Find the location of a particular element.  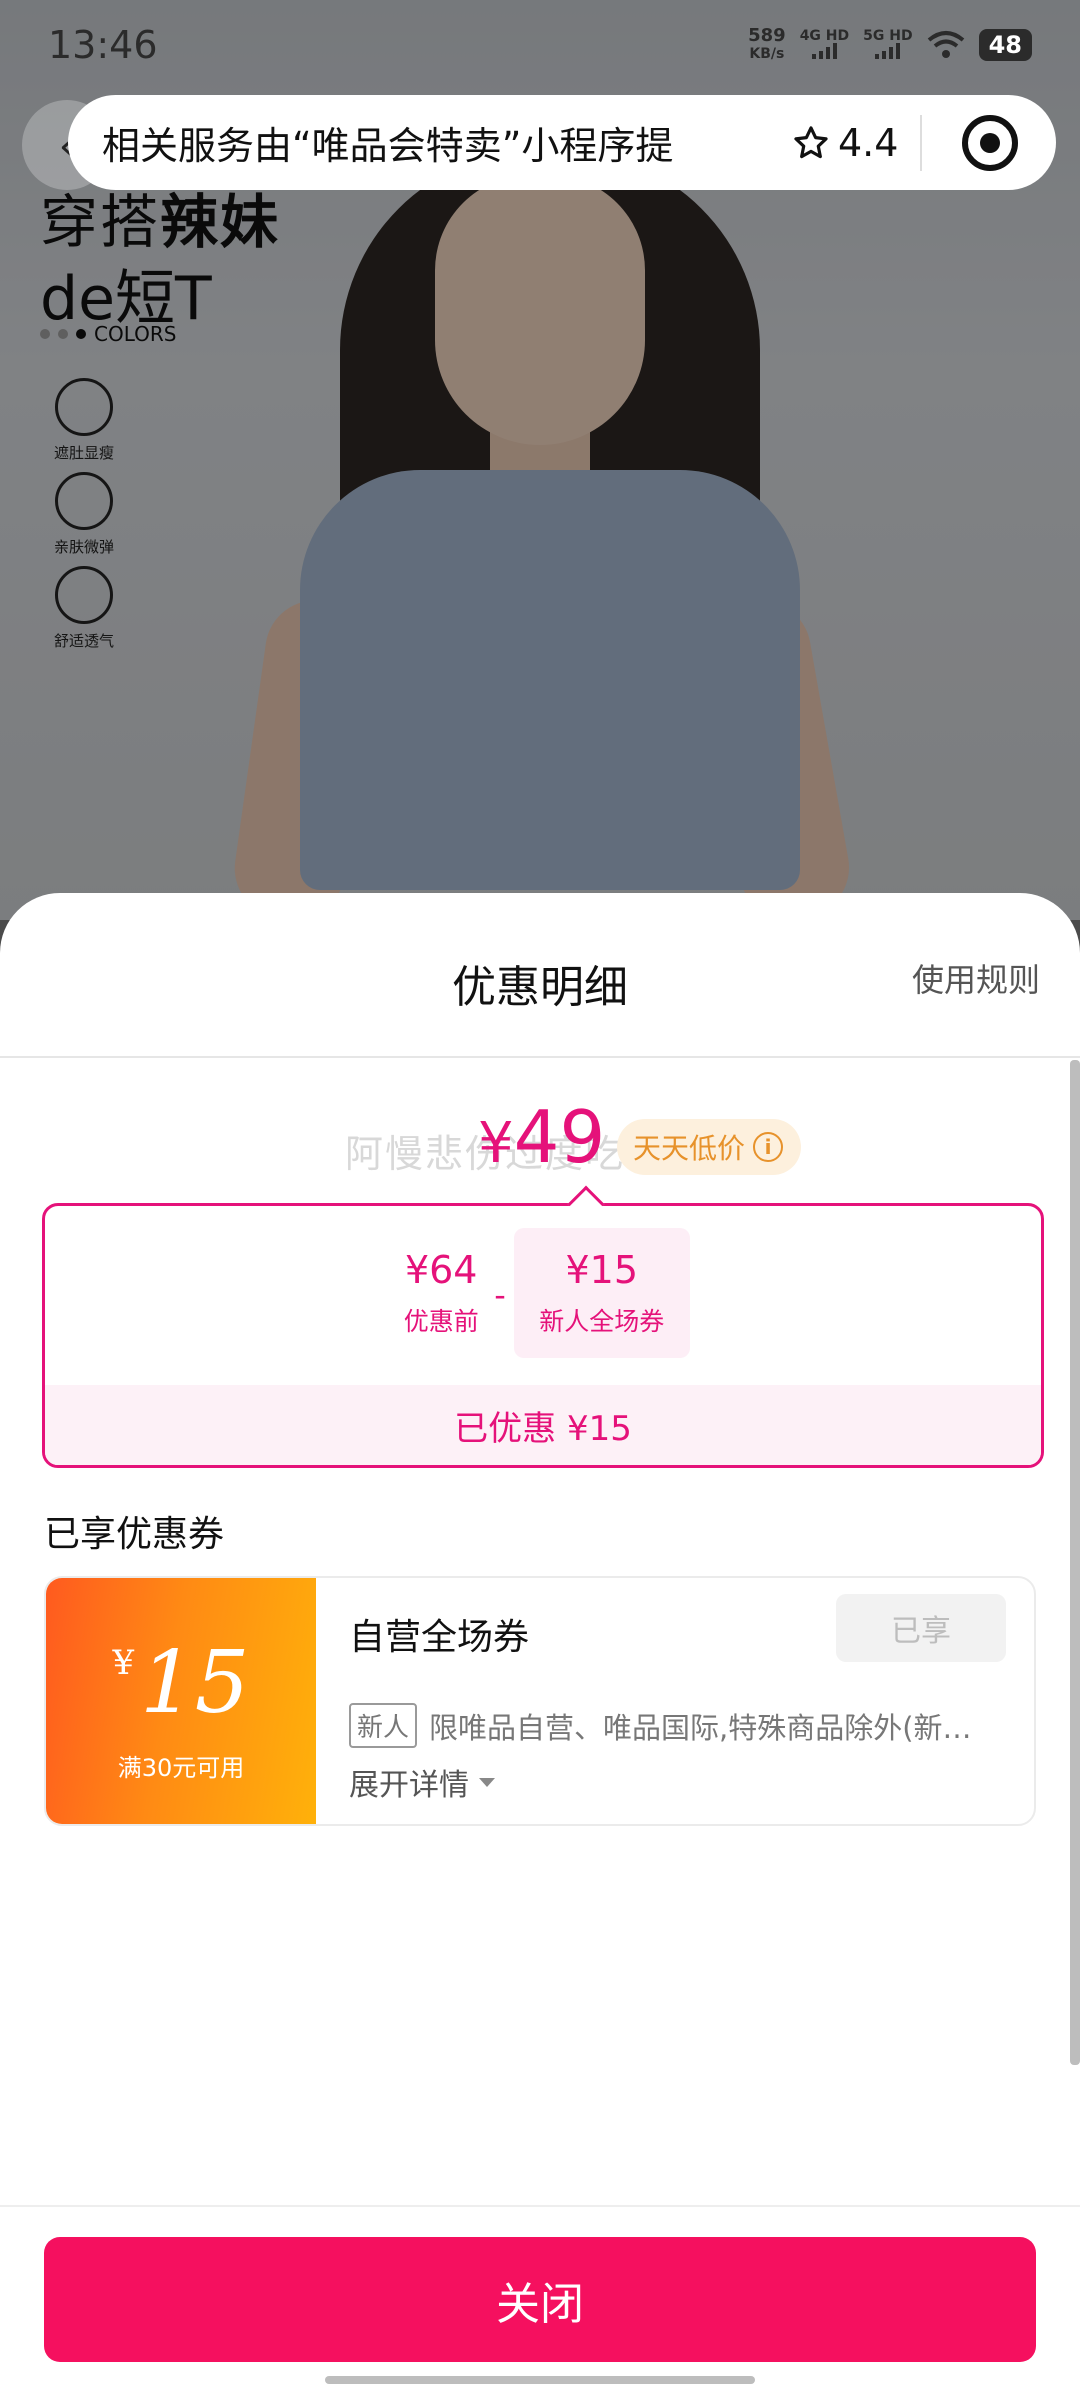

sim2-signal-icon: 5G HD is located at coordinates (888, 45).